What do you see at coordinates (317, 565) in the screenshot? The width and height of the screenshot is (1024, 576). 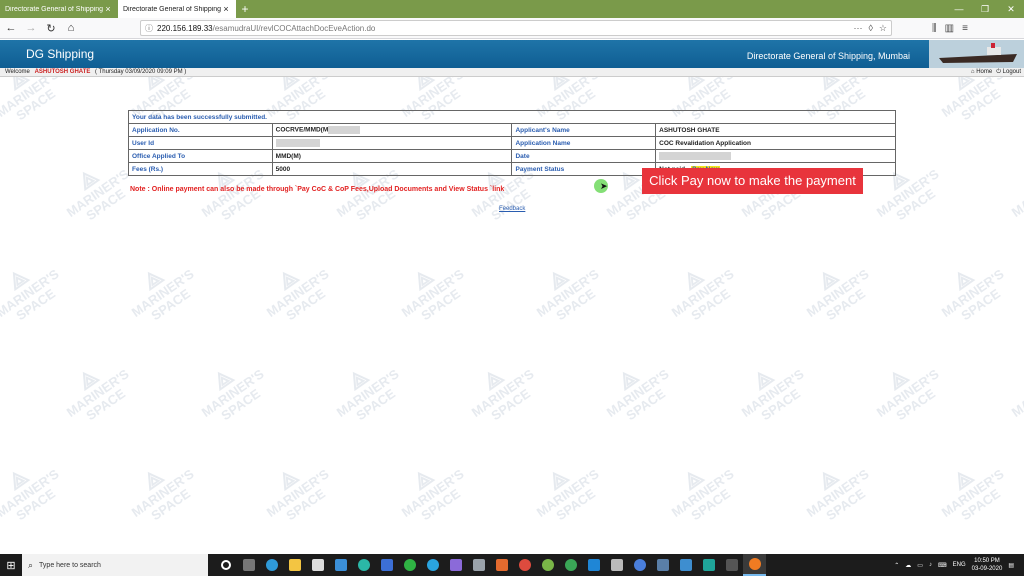 I see `store-icon` at bounding box center [317, 565].